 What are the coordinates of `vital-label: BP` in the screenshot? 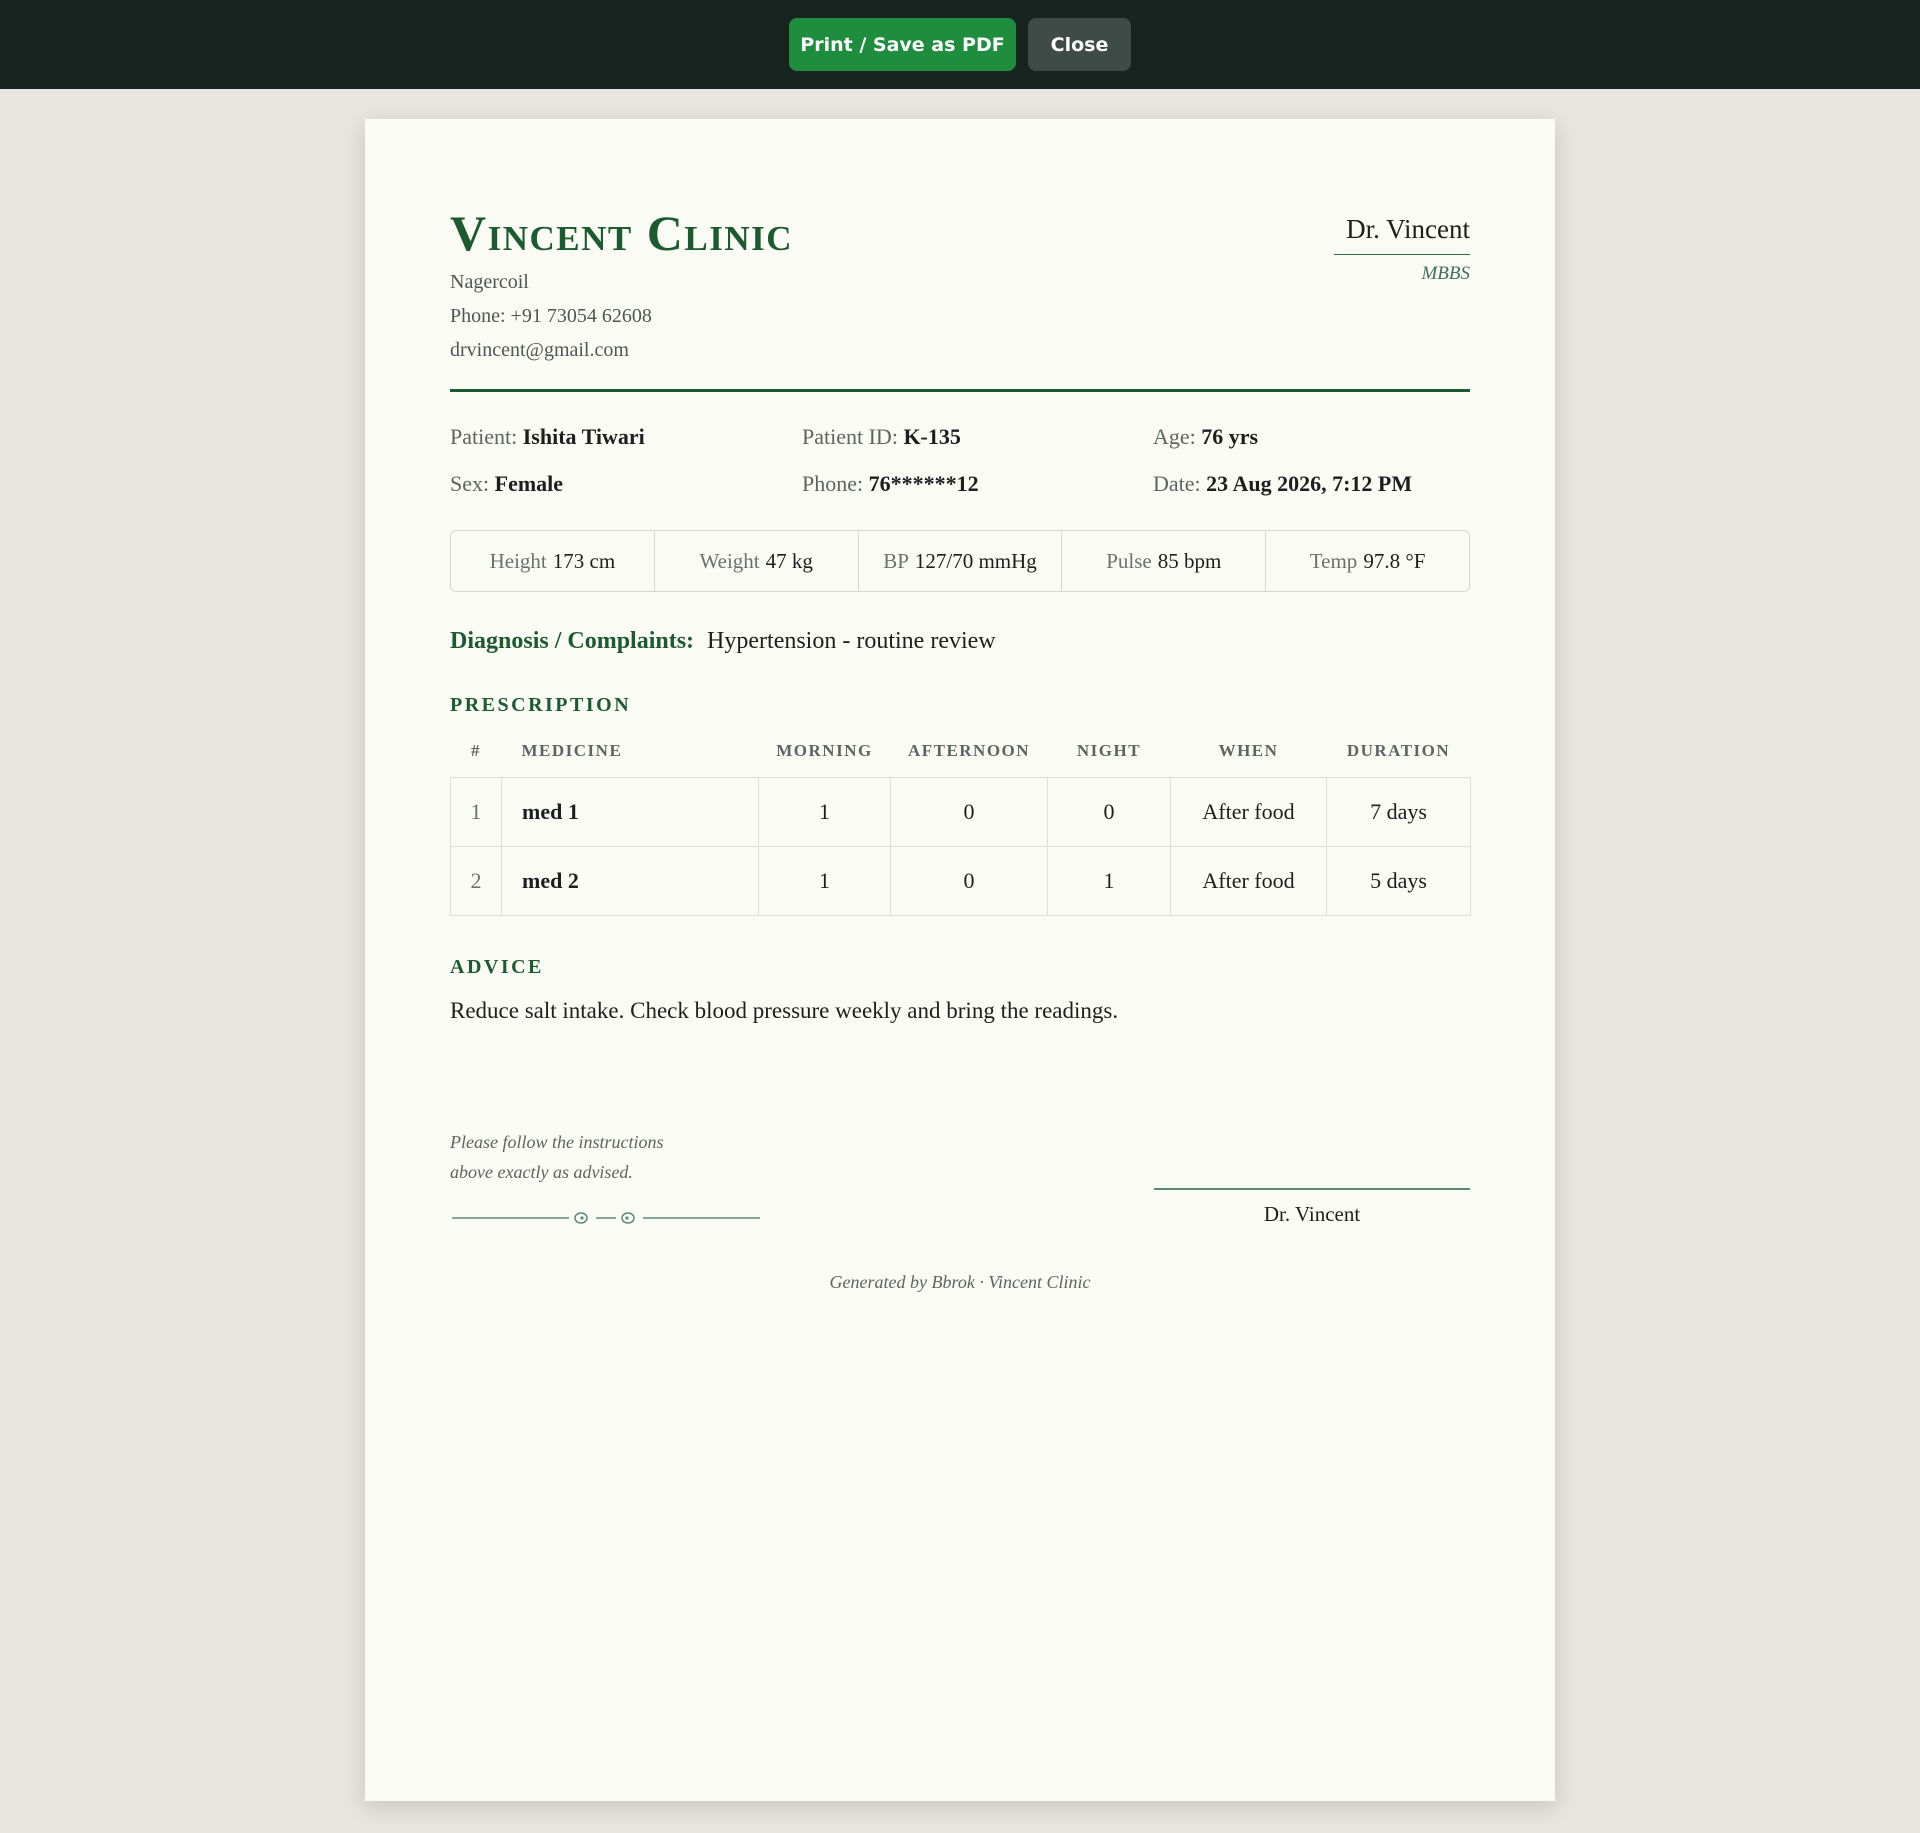 It's located at (896, 560).